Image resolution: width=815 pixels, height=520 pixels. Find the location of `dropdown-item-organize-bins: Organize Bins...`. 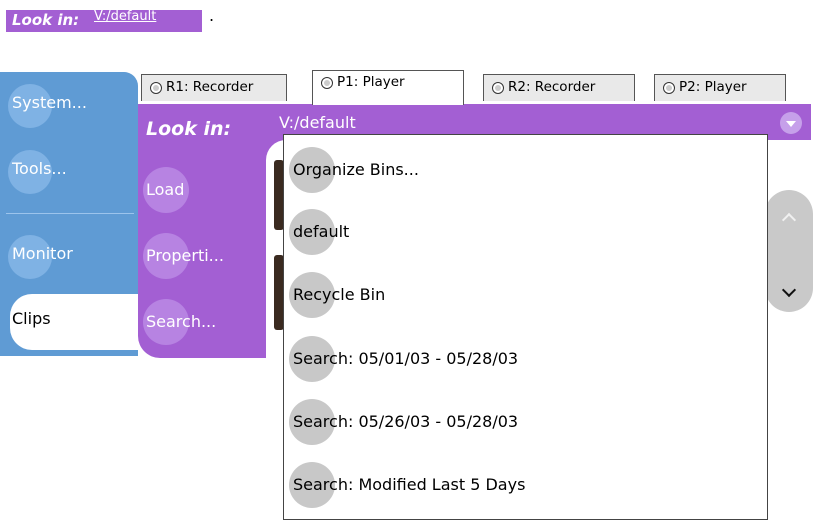

dropdown-item-organize-bins: Organize Bins... is located at coordinates (525, 170).